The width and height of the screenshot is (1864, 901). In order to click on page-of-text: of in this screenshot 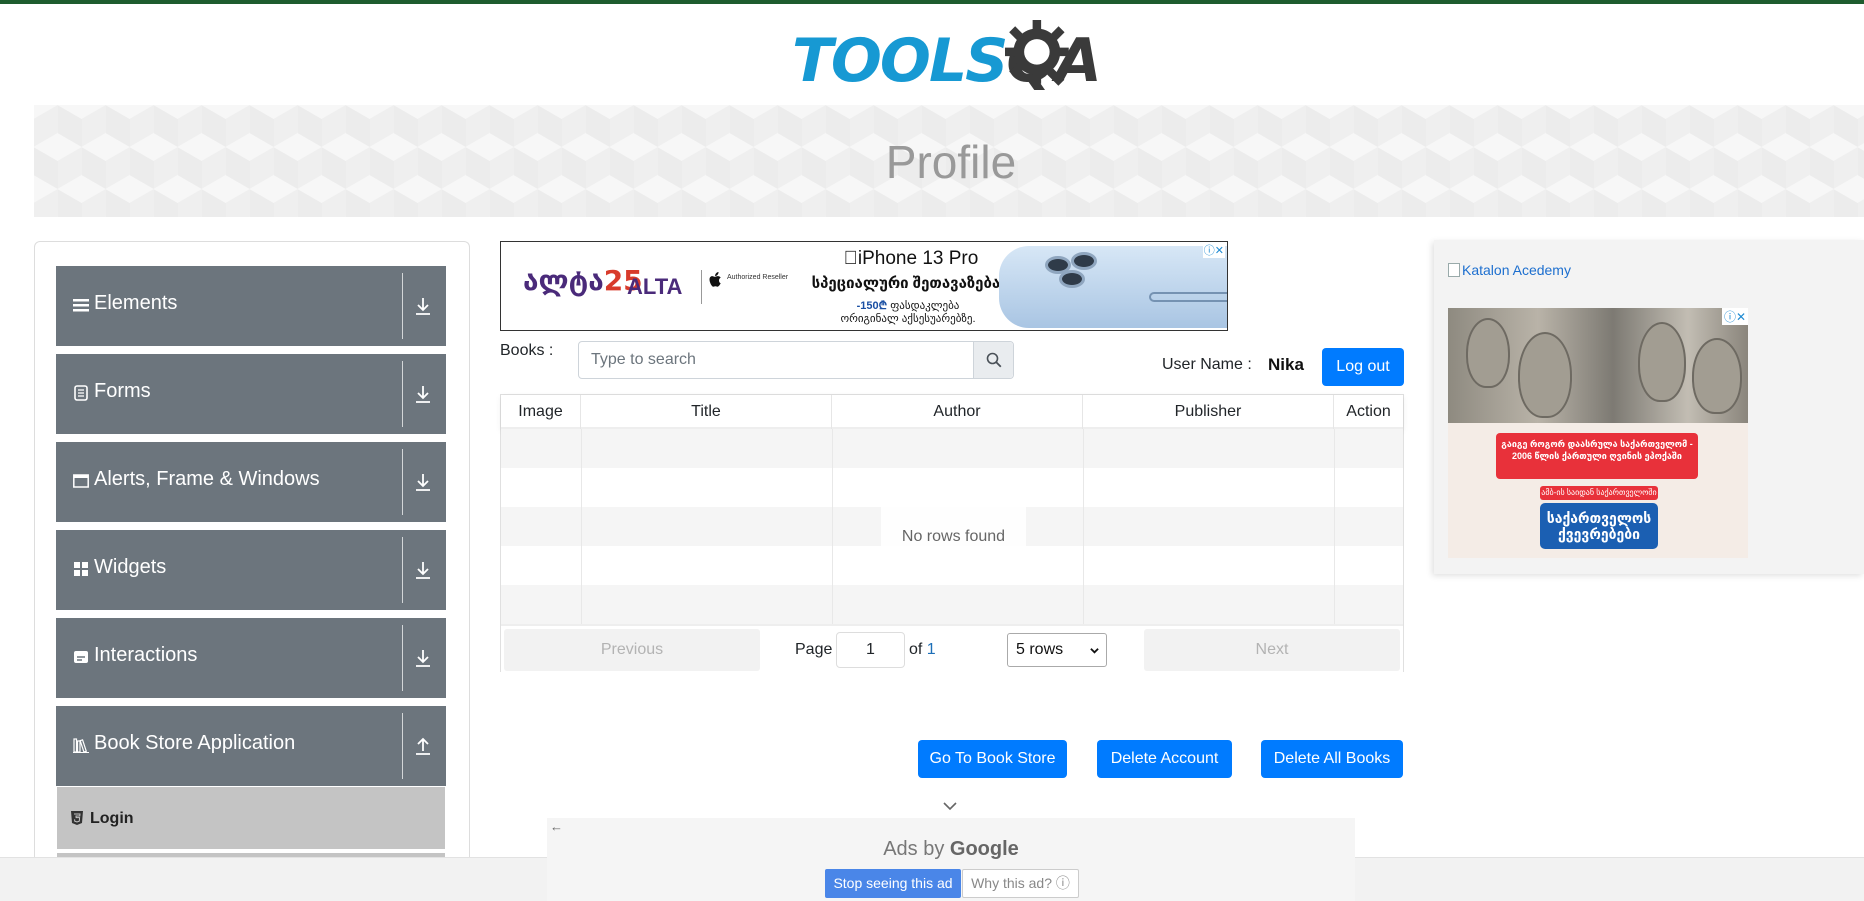, I will do `click(916, 649)`.